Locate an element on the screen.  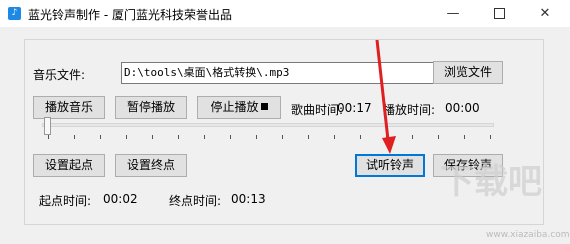
music-file-path-input: D:\tools\桌面\格式转换\.mp3 is located at coordinates (286, 73).